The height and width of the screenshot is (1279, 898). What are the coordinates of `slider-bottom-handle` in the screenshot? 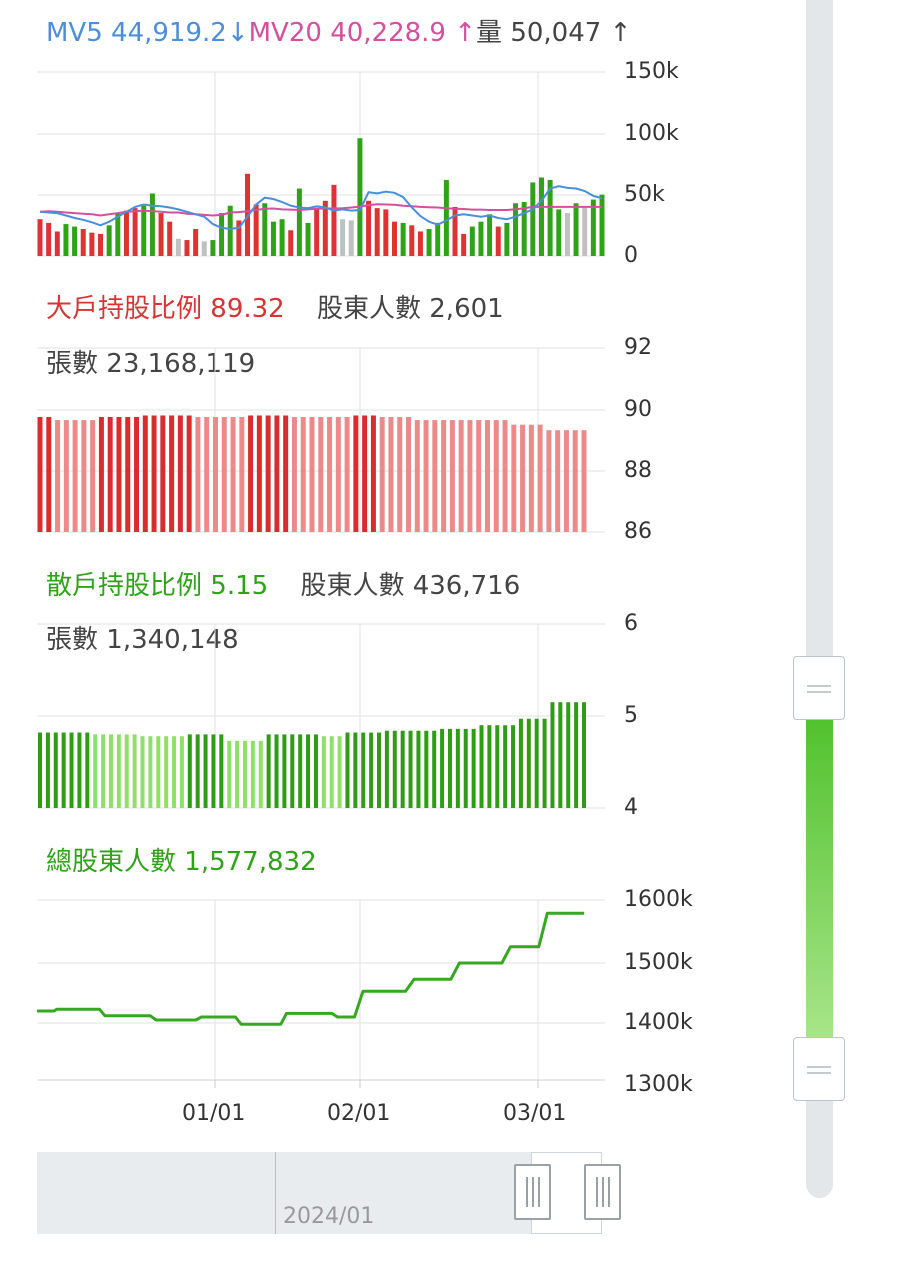 It's located at (819, 1069).